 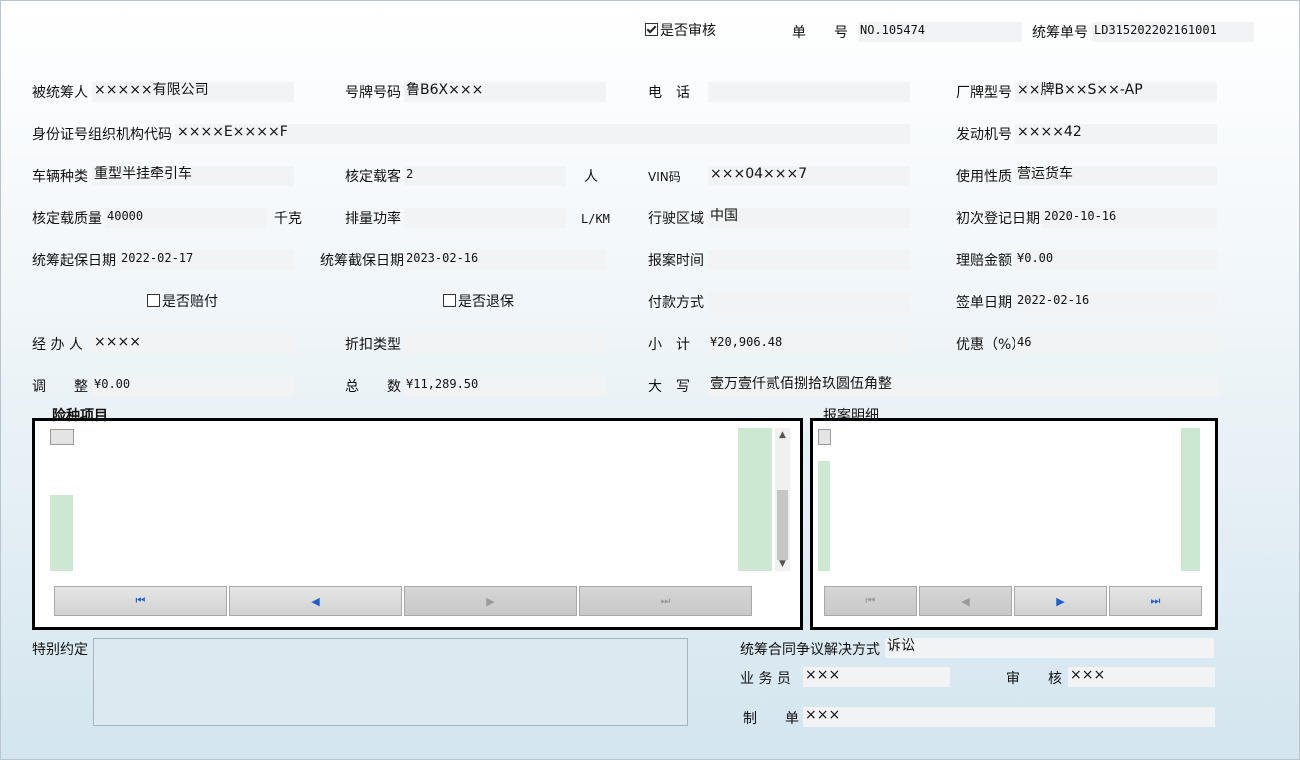 What do you see at coordinates (809, 176) in the screenshot?
I see `vin-field: ×××04×××7` at bounding box center [809, 176].